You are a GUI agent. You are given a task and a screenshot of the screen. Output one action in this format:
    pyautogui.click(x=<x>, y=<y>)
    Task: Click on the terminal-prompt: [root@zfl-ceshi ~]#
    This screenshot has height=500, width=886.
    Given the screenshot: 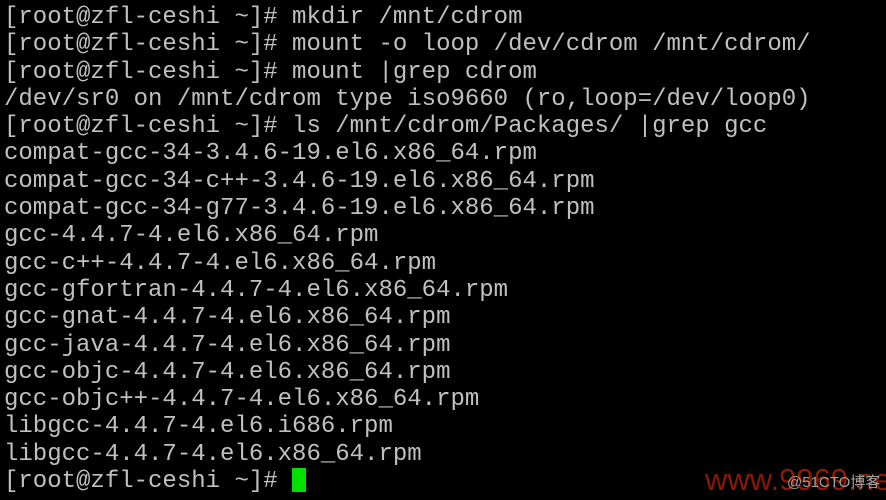 What is the action you would take?
    pyautogui.click(x=148, y=482)
    